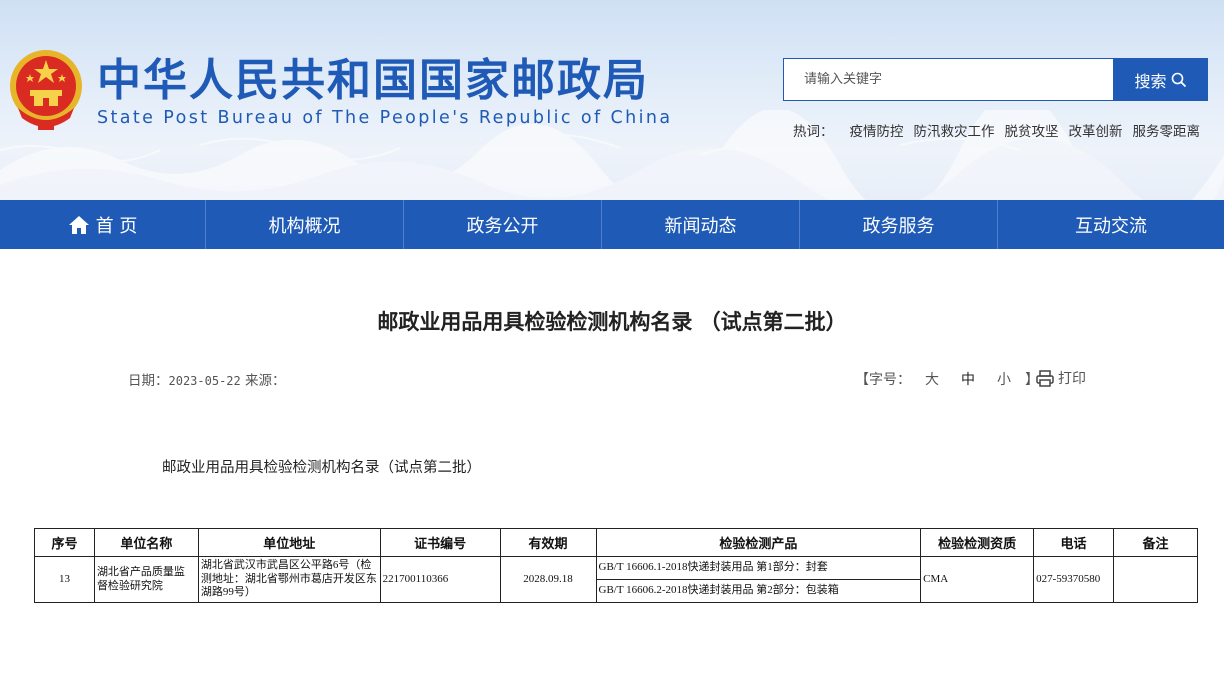 This screenshot has height=673, width=1224. Describe the element at coordinates (1074, 542) in the screenshot. I see `table-header: 电话` at that location.